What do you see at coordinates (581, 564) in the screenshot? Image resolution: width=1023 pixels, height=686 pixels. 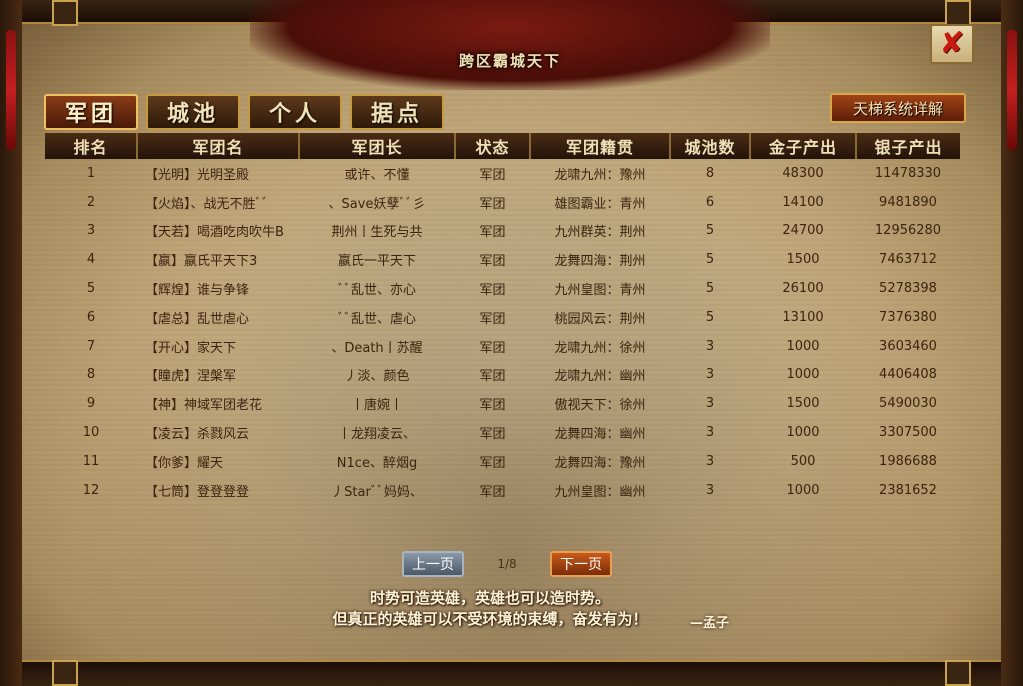 I see `next-page-button: 下一页` at bounding box center [581, 564].